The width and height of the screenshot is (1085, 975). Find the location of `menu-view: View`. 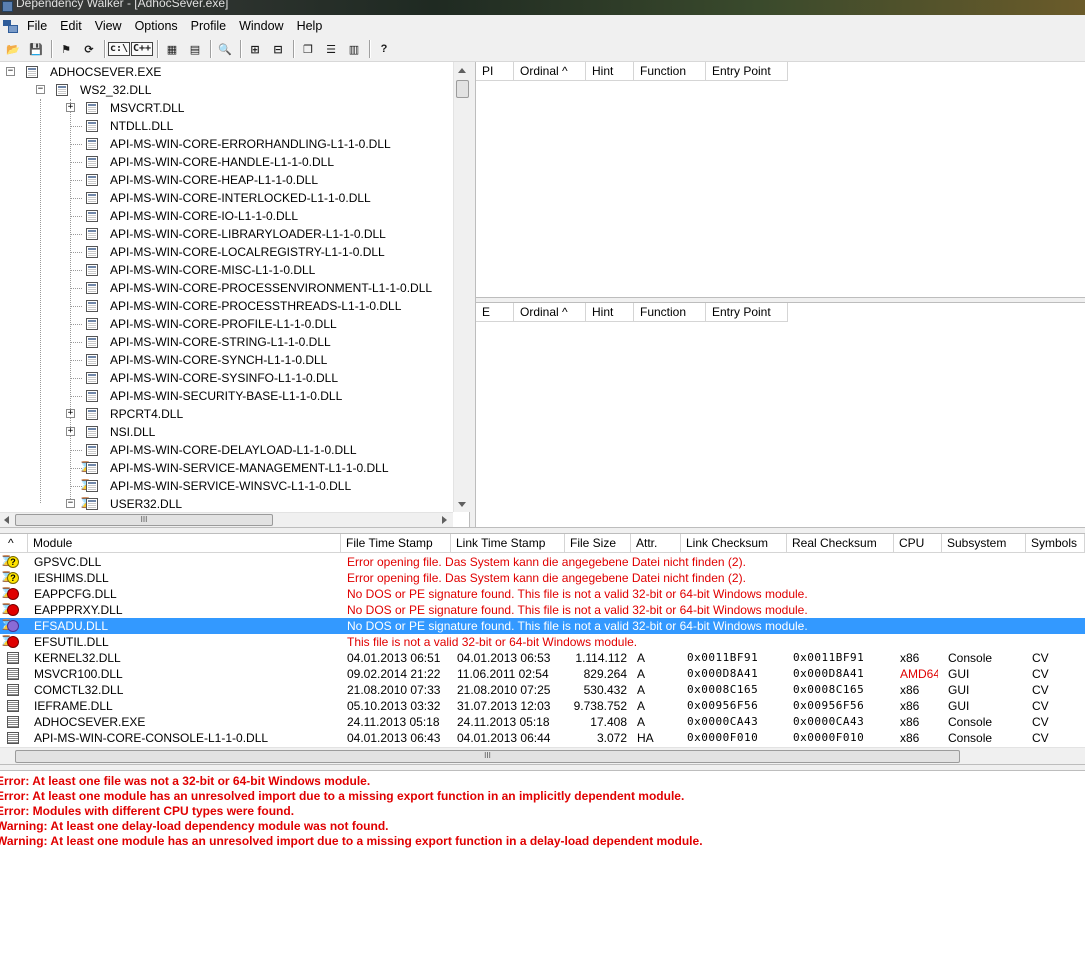

menu-view: View is located at coordinates (110, 26).